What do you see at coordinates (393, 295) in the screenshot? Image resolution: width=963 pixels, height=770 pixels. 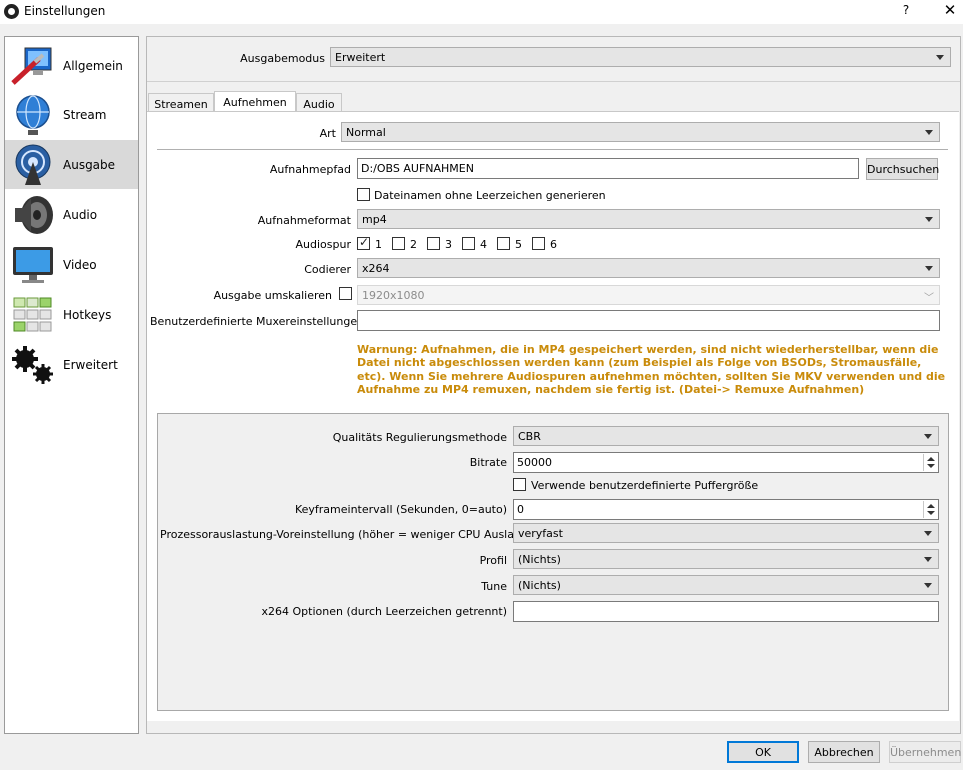 I see `rescale-value: 1920x1080` at bounding box center [393, 295].